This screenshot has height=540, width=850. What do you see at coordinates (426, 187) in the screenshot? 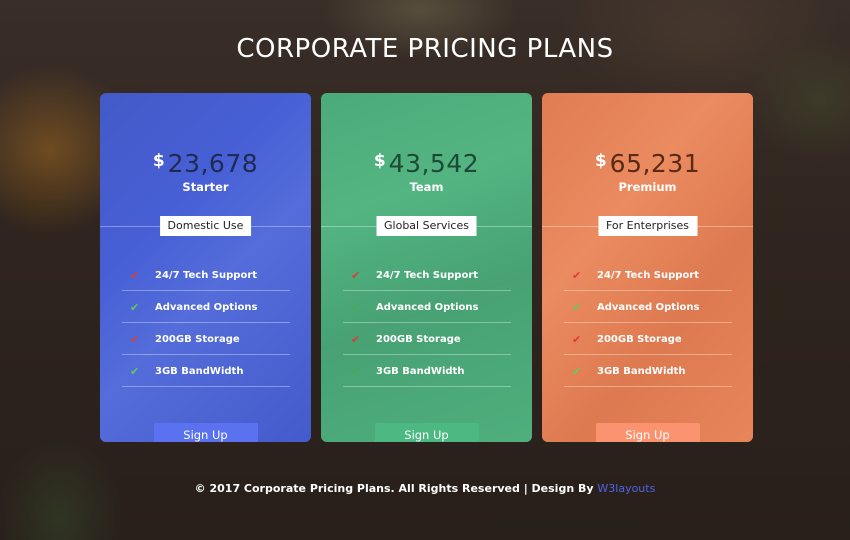
I see `plan-name: Team` at bounding box center [426, 187].